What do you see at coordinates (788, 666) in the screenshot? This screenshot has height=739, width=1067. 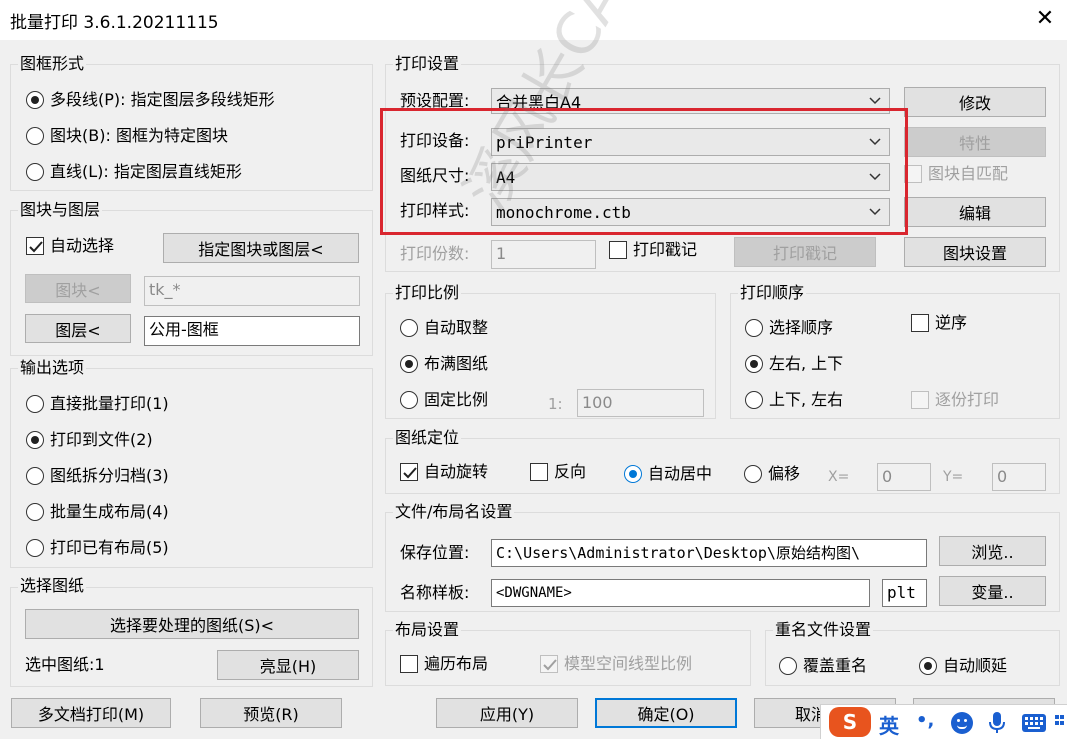 I see `overwrite-radio` at bounding box center [788, 666].